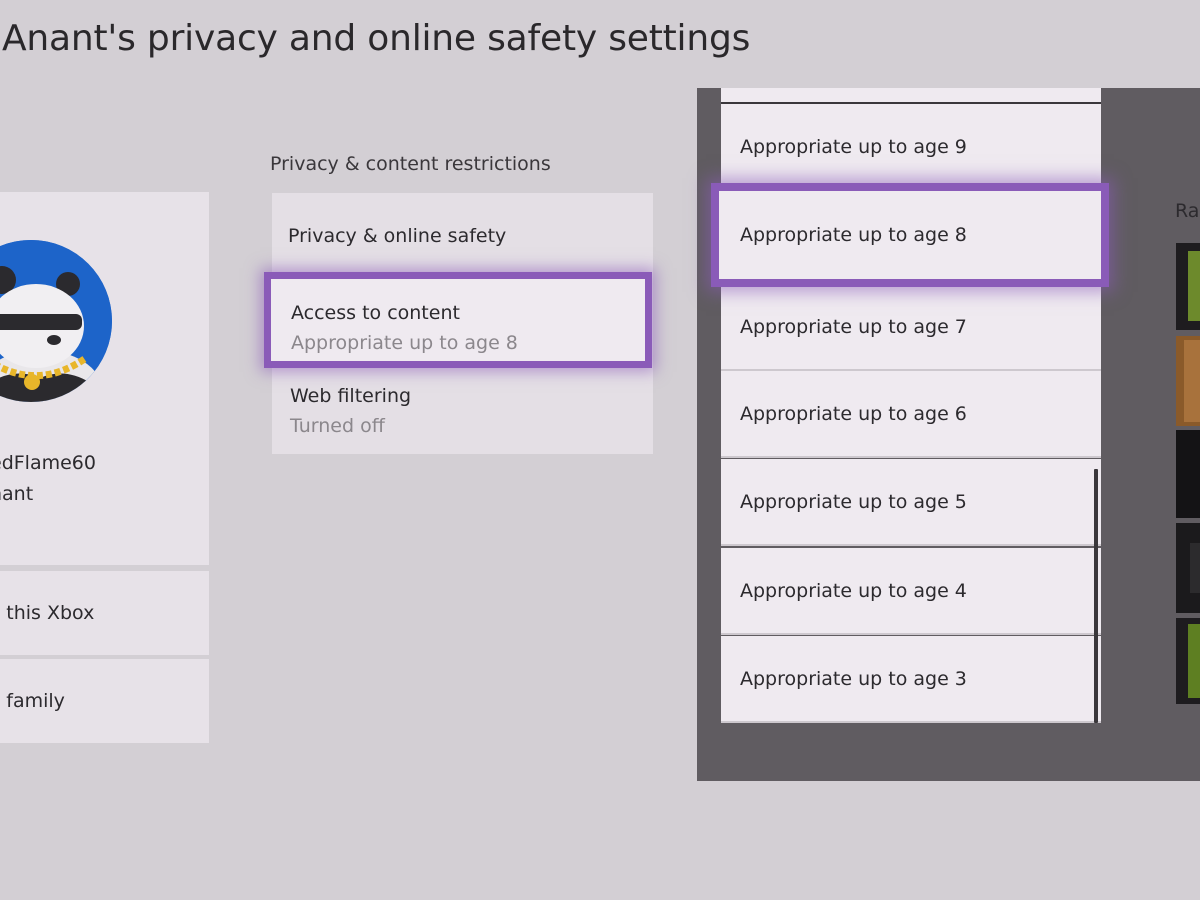 The image size is (1200, 900). What do you see at coordinates (32, 701) in the screenshot?
I see `remove-from-family-label: from family` at bounding box center [32, 701].